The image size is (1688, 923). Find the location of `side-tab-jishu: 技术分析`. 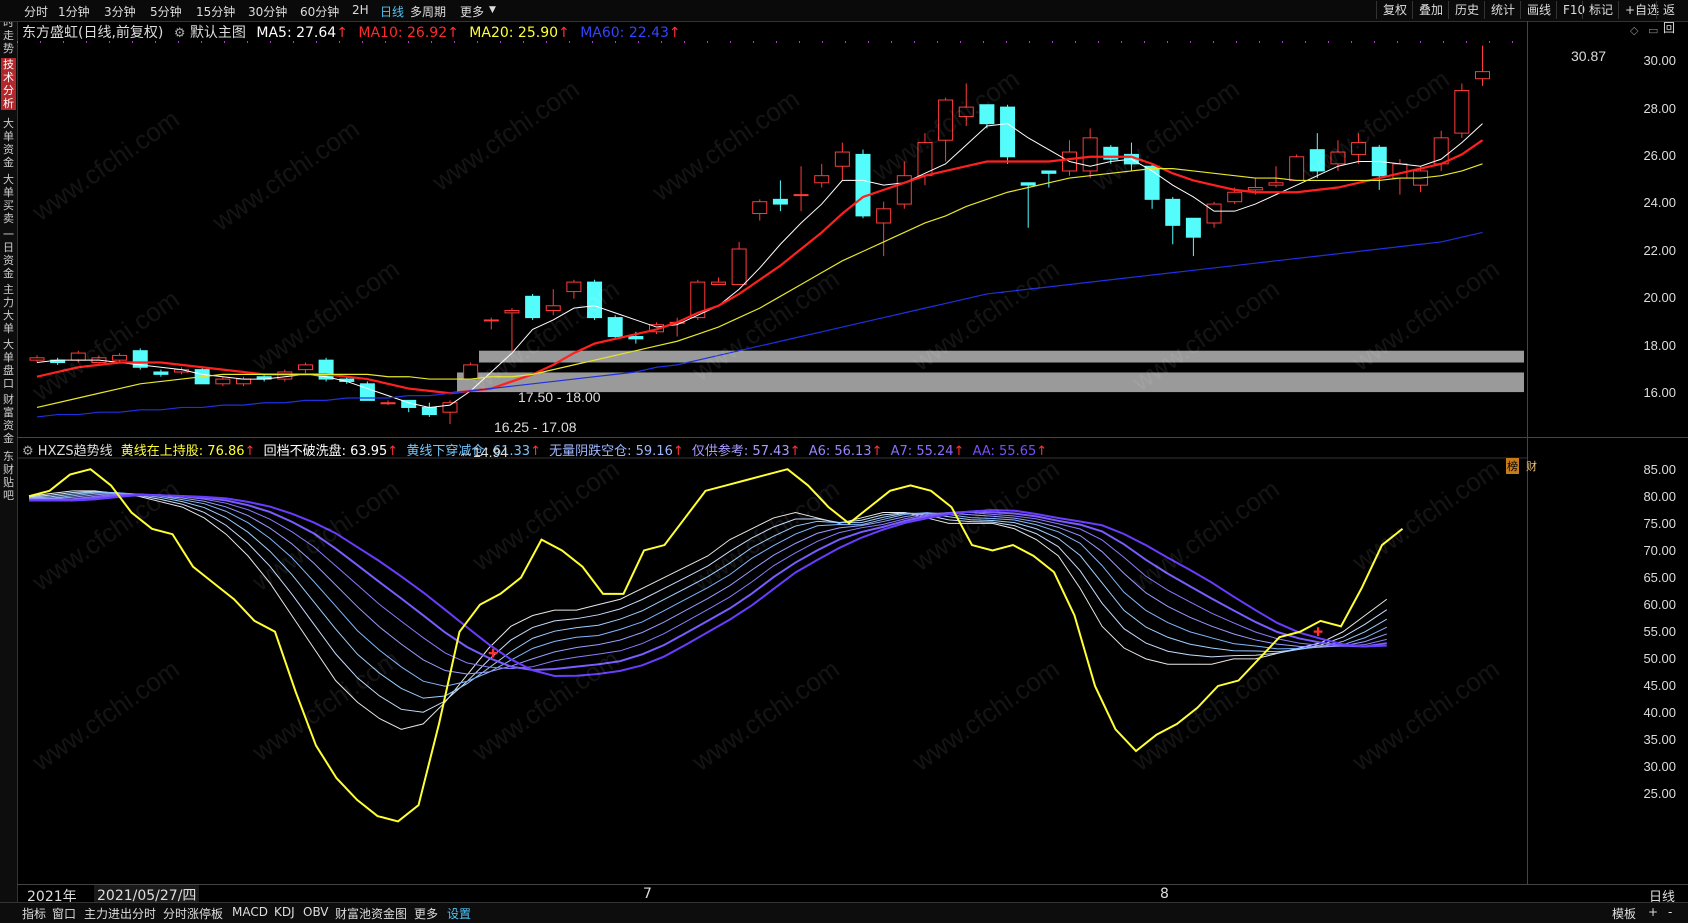

side-tab-jishu: 技术分析 is located at coordinates (8, 84).